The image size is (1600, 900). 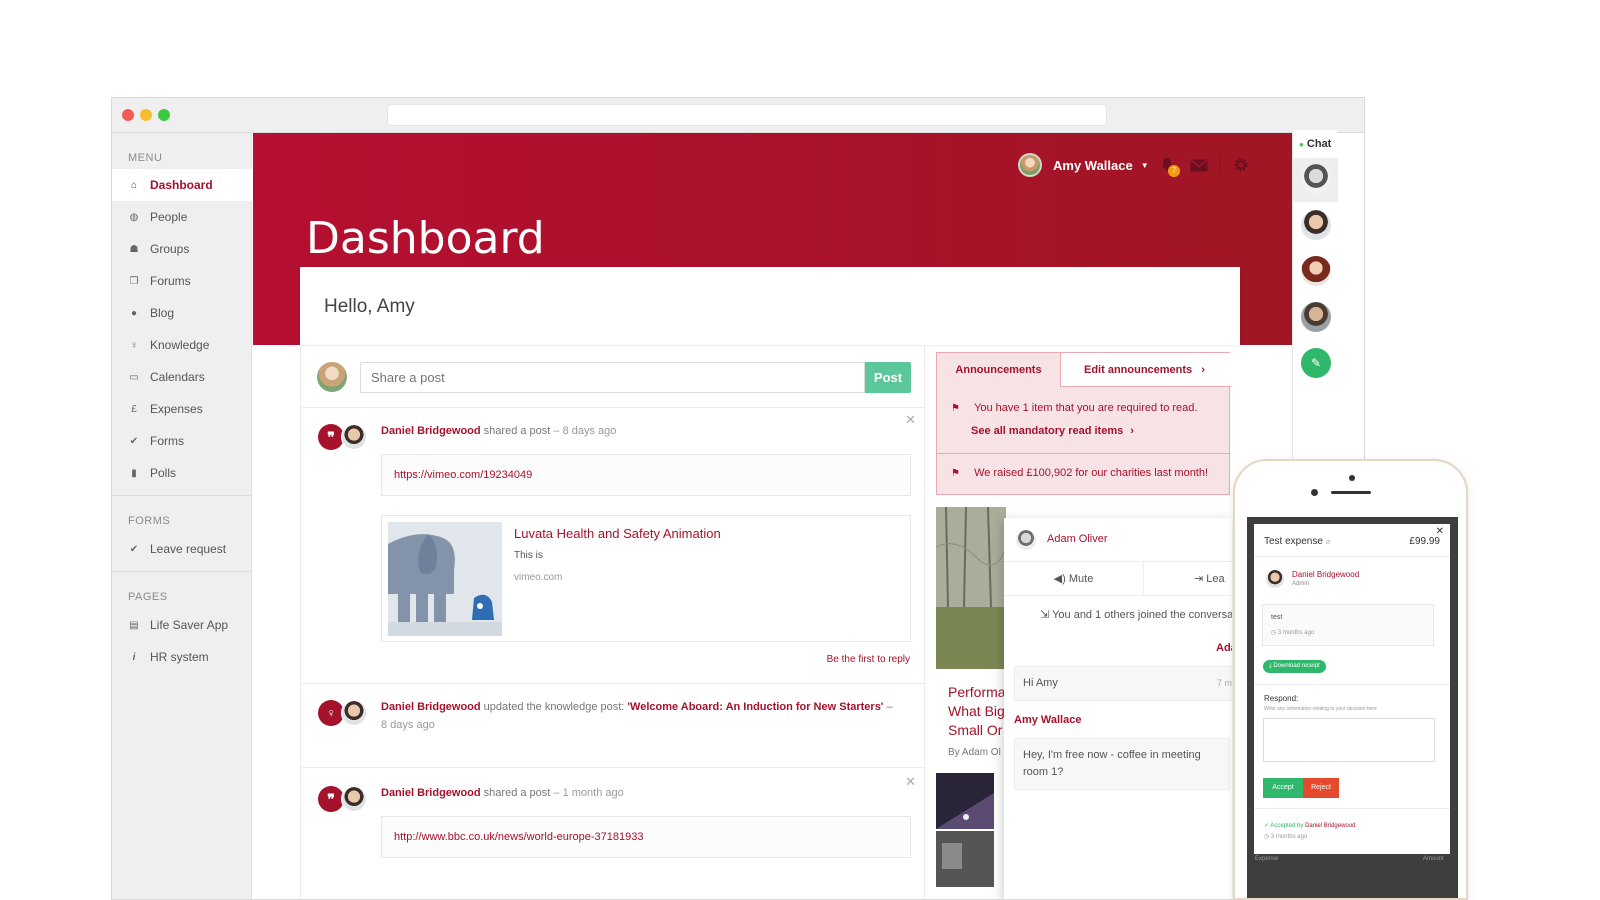 I want to click on minimize-window-button, so click(x=146, y=115).